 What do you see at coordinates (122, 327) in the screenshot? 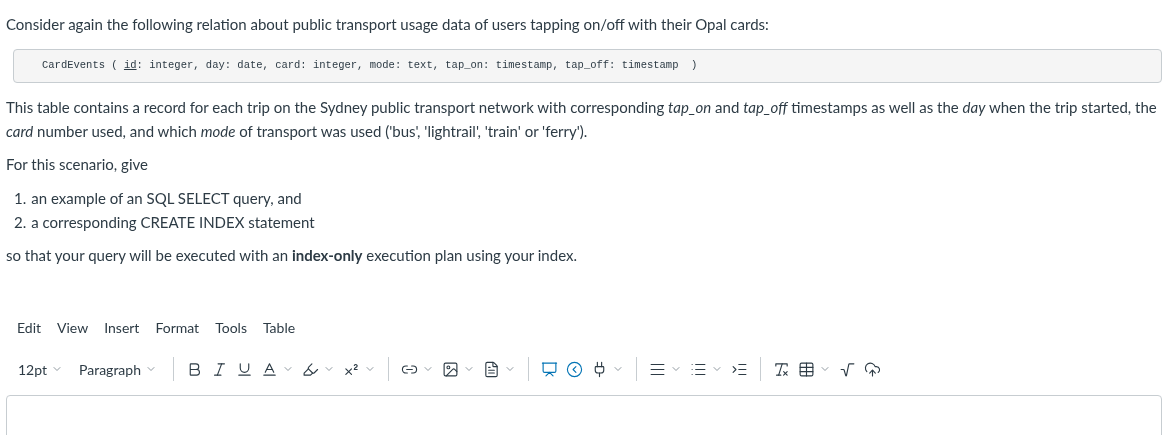
I see `menu-item: Insert` at bounding box center [122, 327].